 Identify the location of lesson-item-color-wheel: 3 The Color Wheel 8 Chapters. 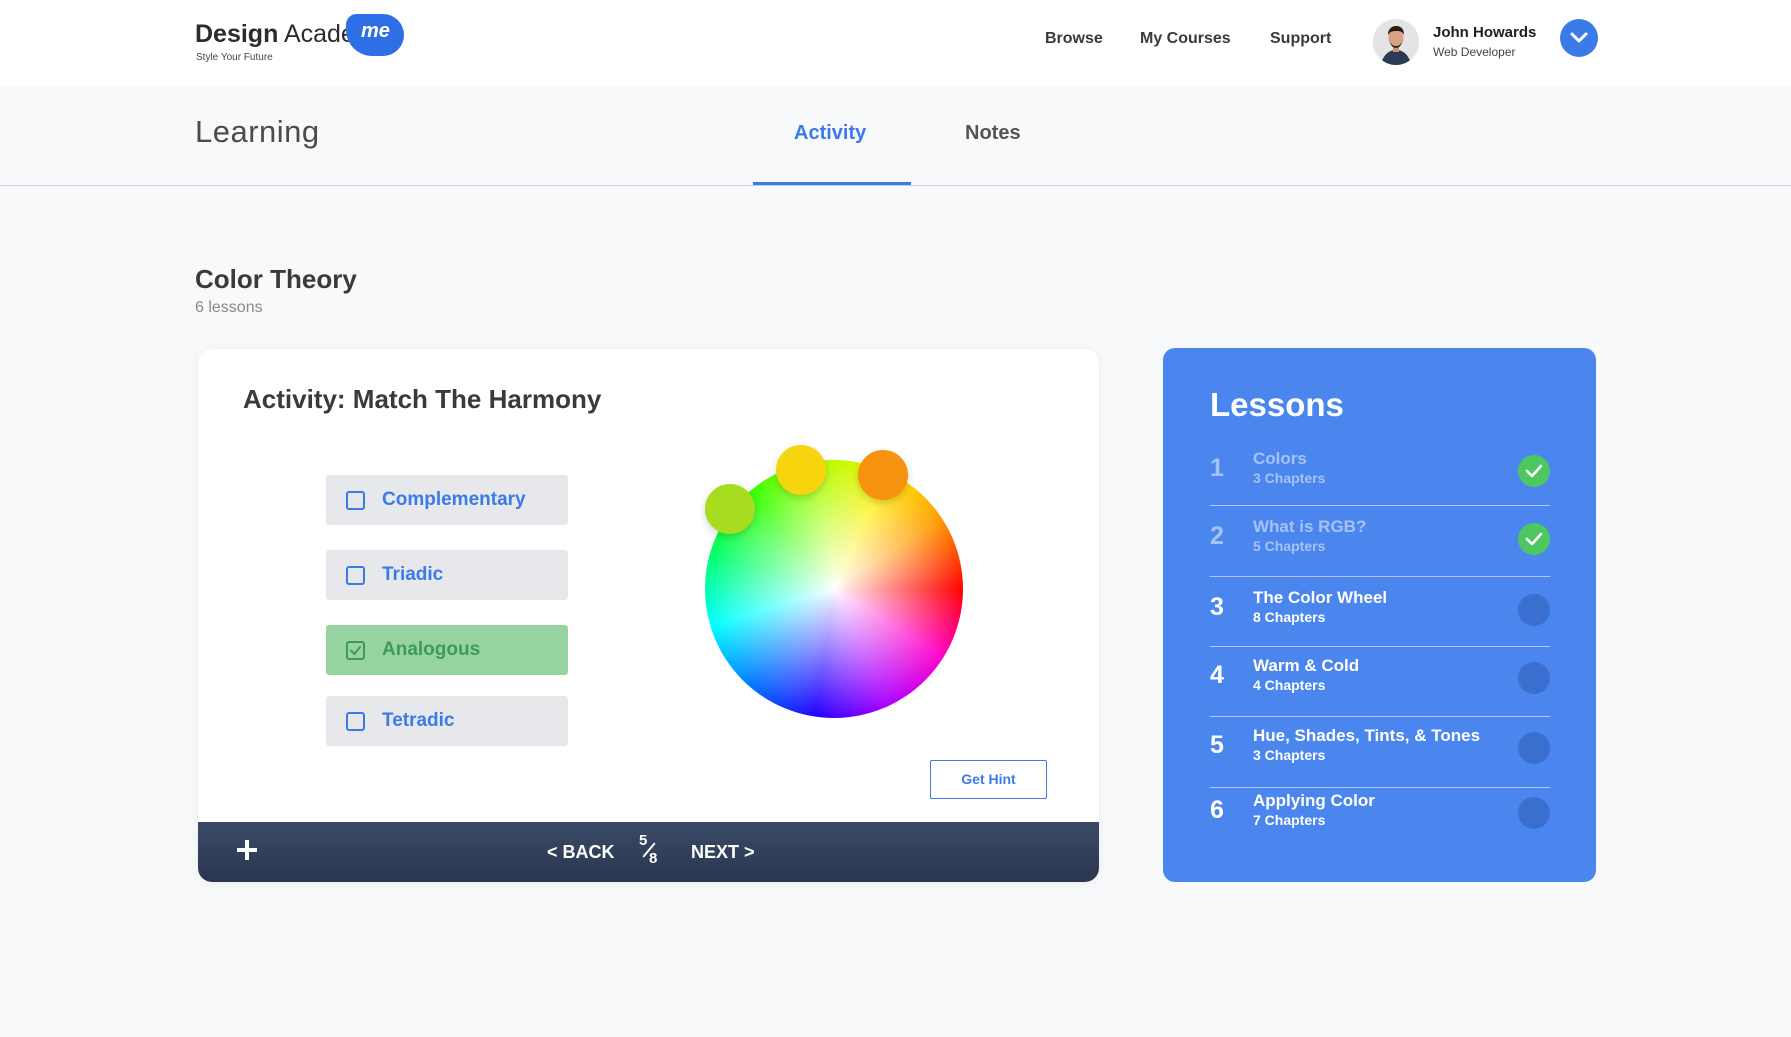
(1380, 612).